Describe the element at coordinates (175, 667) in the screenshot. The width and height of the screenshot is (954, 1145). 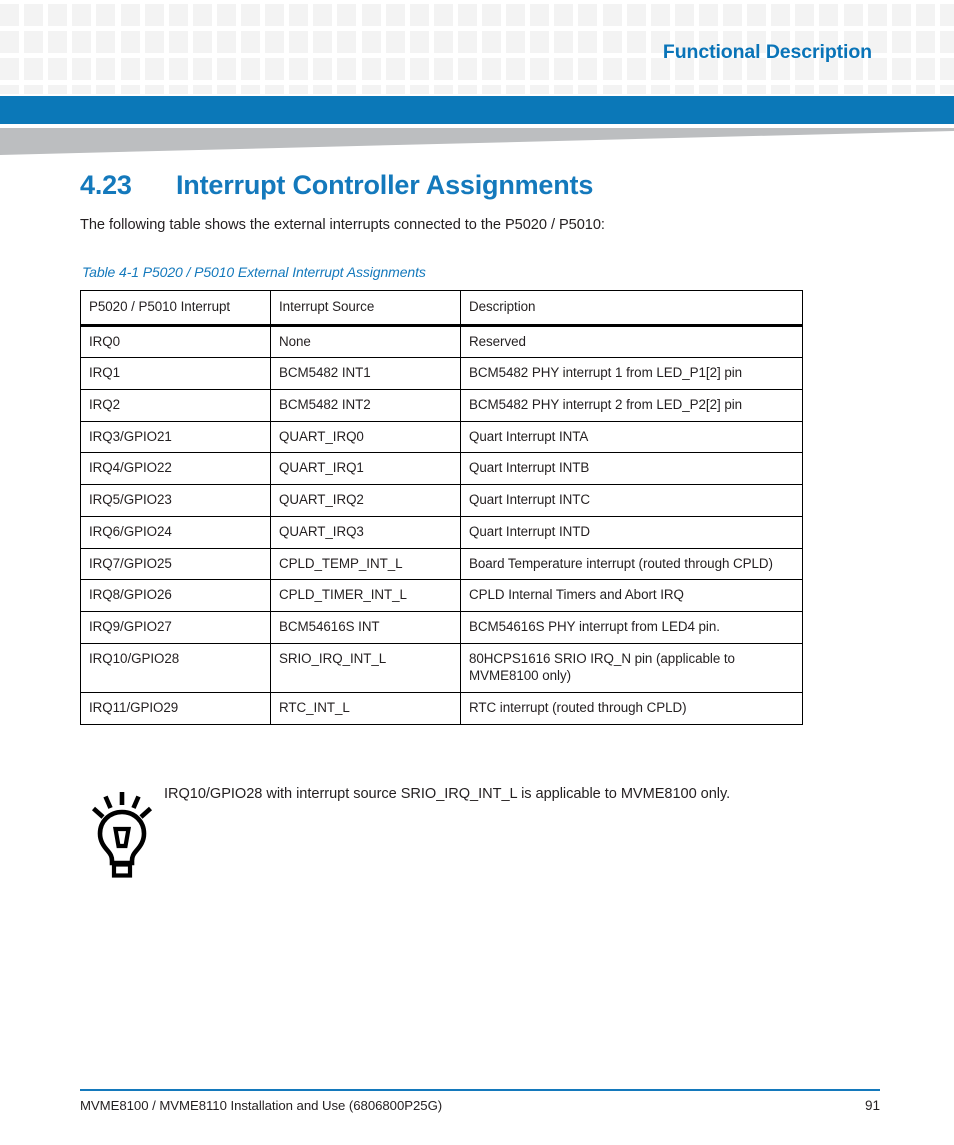
I see `cell-interrupt: IRQ10/GPIO28` at that location.